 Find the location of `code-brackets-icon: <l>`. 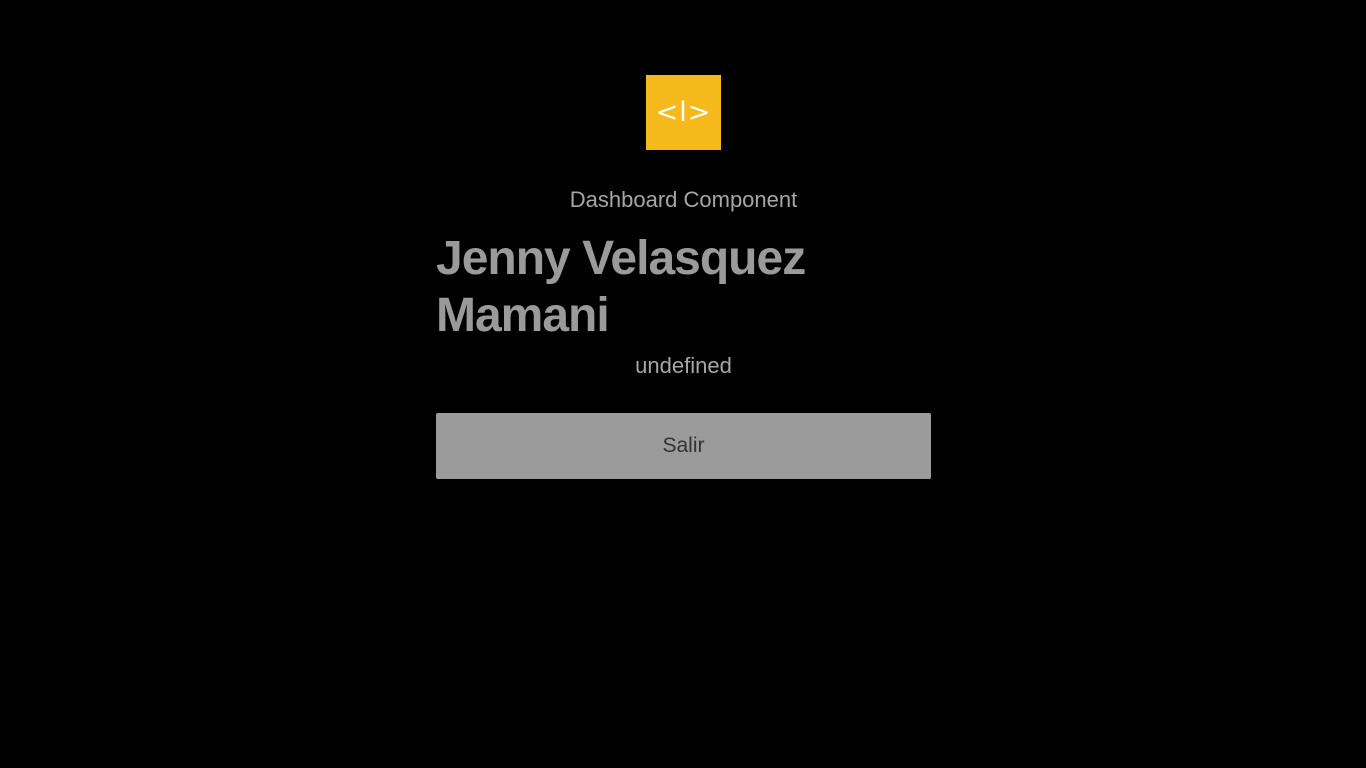

code-brackets-icon: <l> is located at coordinates (683, 112).